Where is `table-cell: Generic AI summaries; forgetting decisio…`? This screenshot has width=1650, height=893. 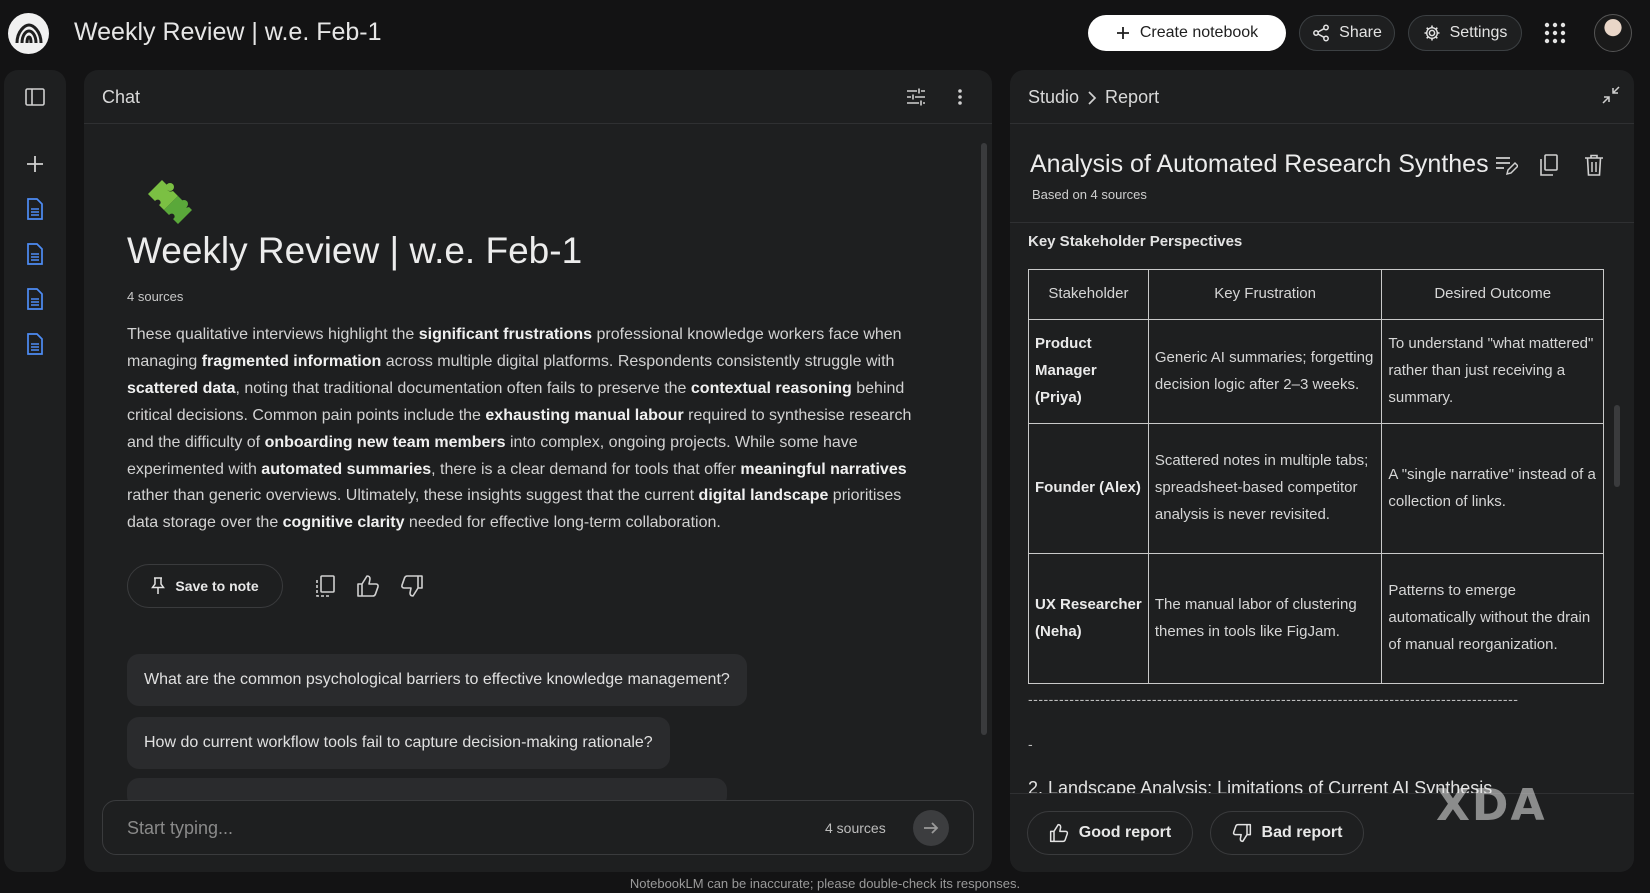 table-cell: Generic AI summaries; forgetting decisio… is located at coordinates (1265, 371).